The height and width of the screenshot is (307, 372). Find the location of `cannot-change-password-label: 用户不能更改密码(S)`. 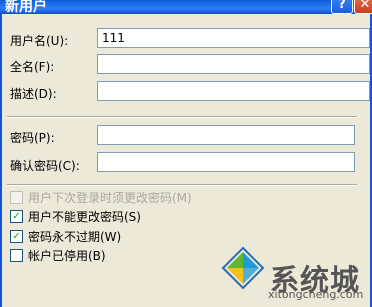

cannot-change-password-label: 用户不能更改密码(S) is located at coordinates (84, 217).